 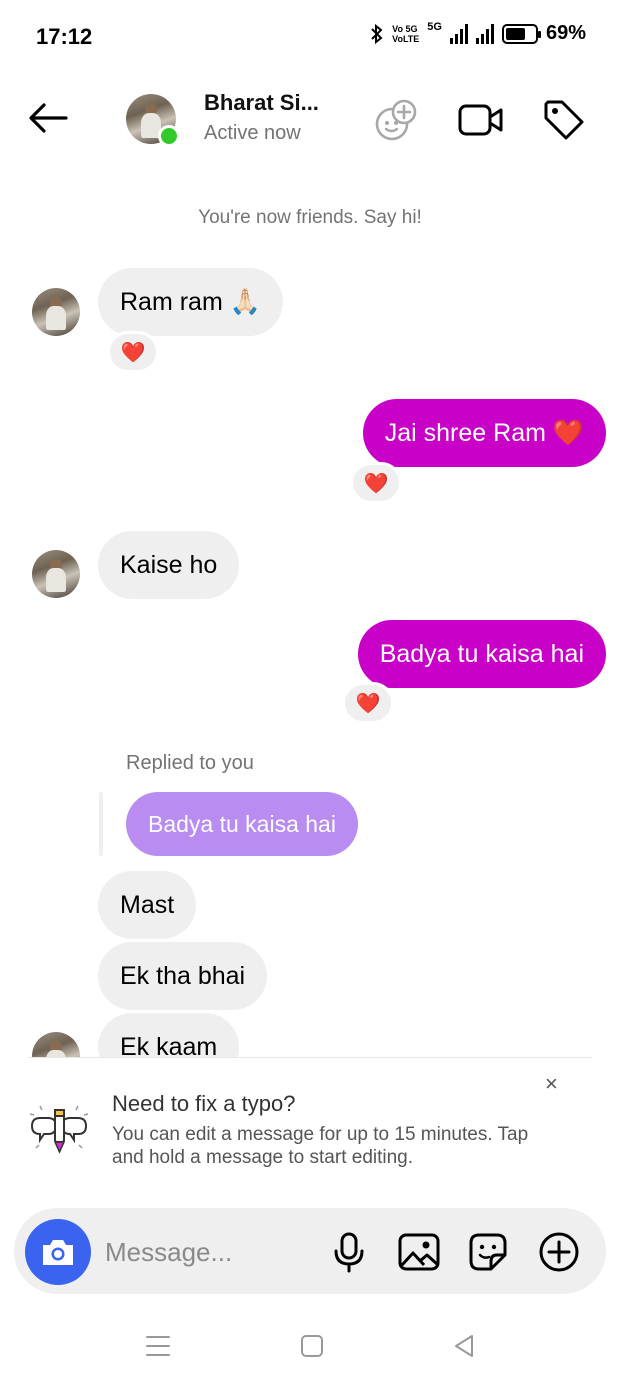 What do you see at coordinates (484, 433) in the screenshot?
I see `outgoing-message: Jai shree Ram ❤️` at bounding box center [484, 433].